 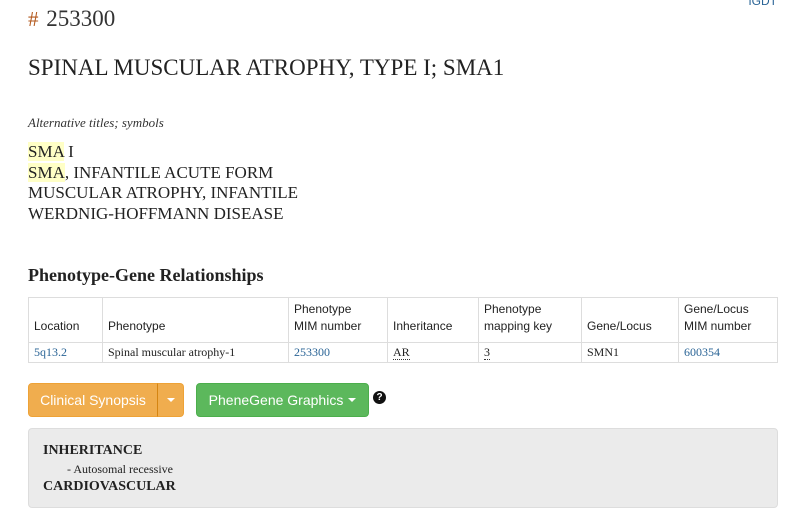 What do you see at coordinates (156, 213) in the screenshot?
I see `alternative-title-text: WERDNIG-HOFFMANN DISEASE` at bounding box center [156, 213].